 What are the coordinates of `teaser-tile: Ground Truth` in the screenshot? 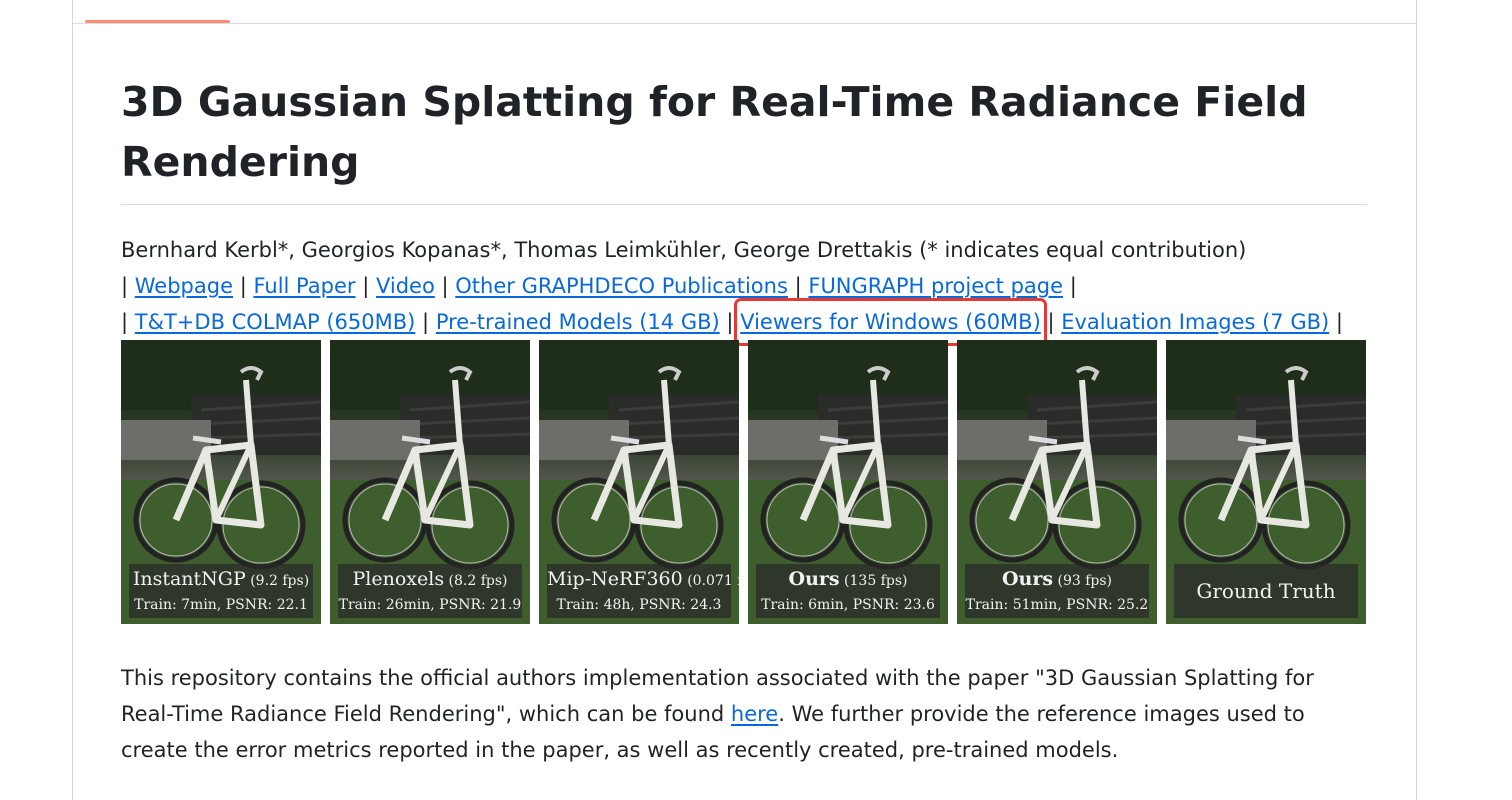 It's located at (1266, 482).